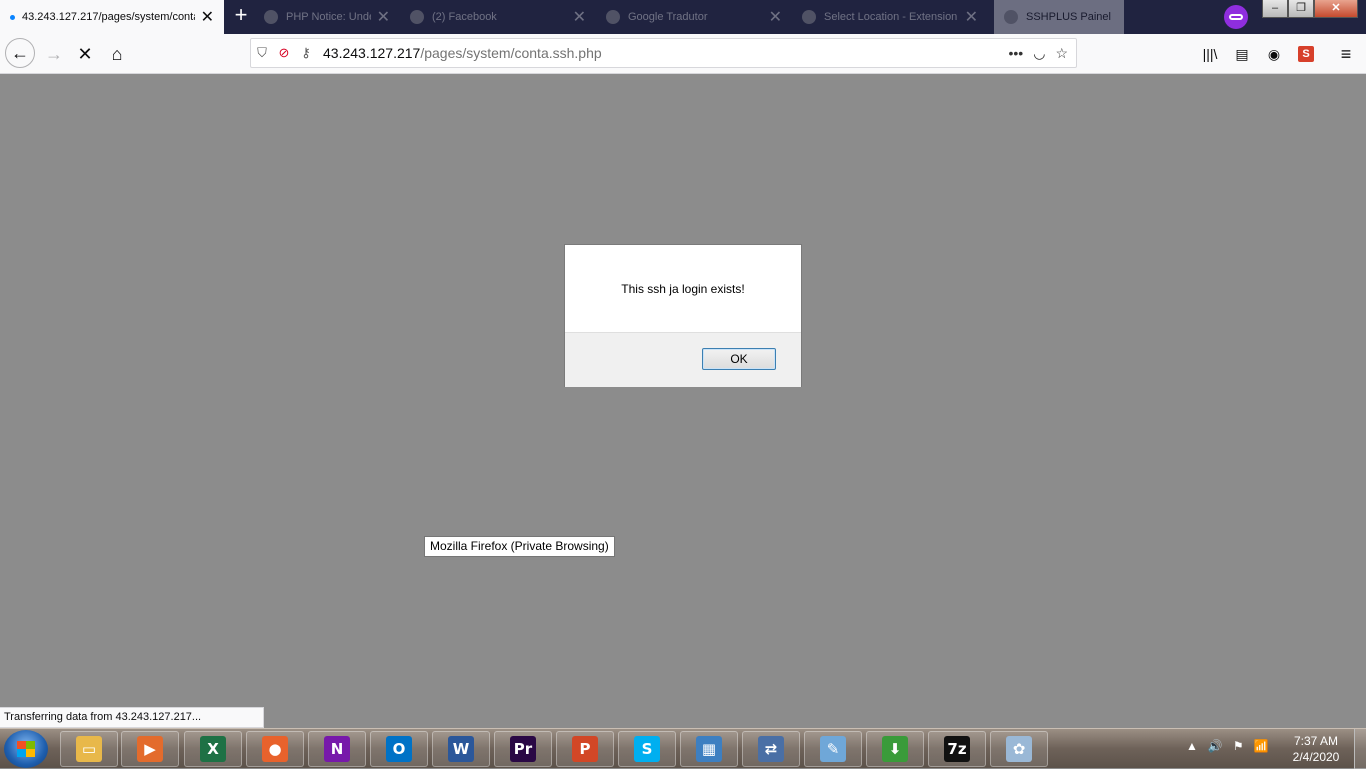  What do you see at coordinates (464, 17) in the screenshot?
I see `tab-title: (2) Facebook` at bounding box center [464, 17].